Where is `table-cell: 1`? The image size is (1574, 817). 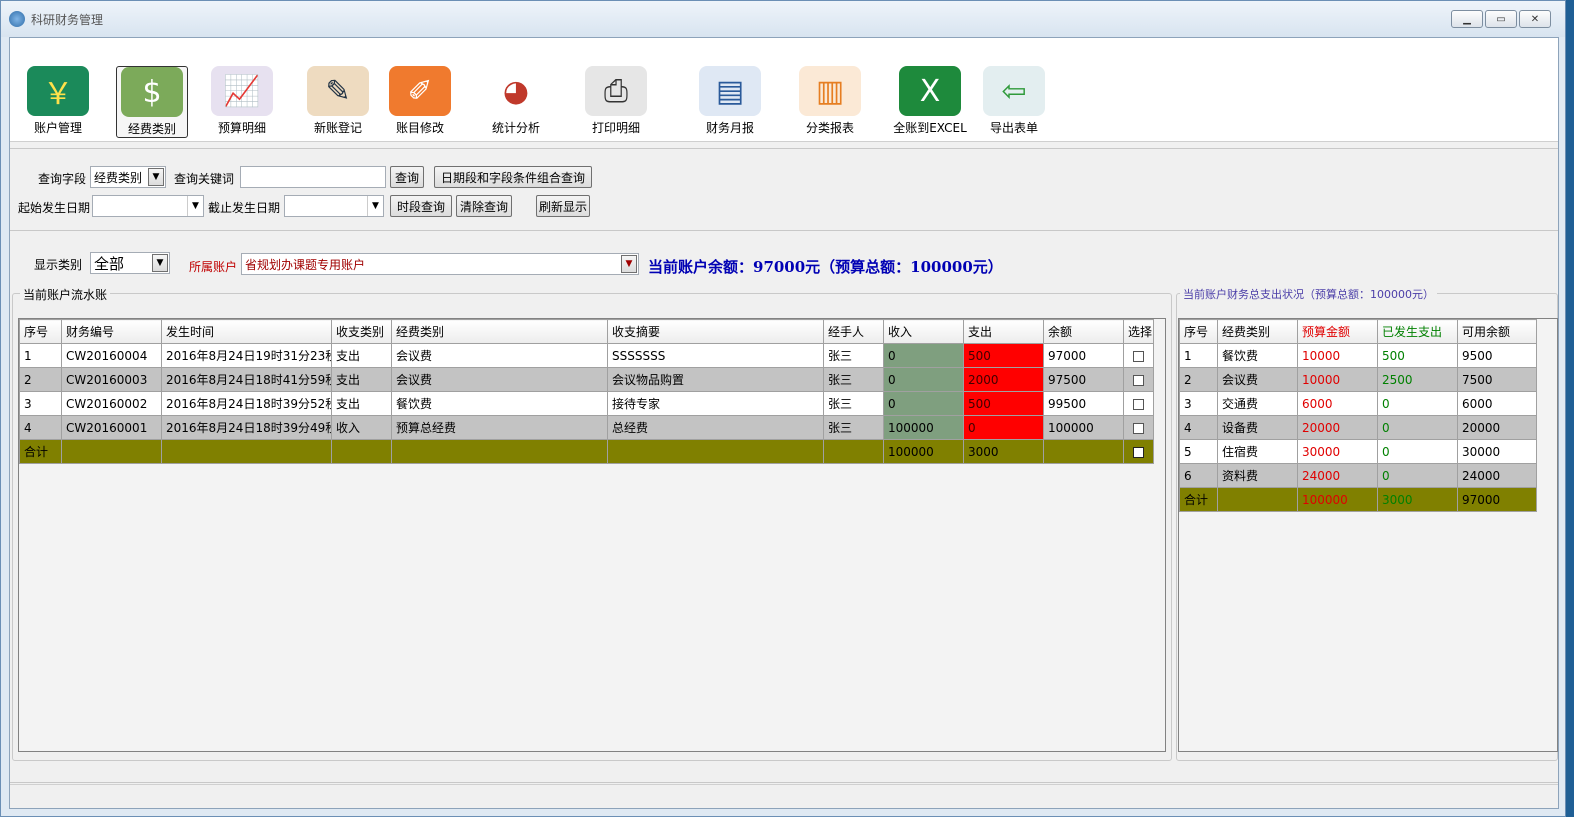
table-cell: 1 is located at coordinates (40, 355).